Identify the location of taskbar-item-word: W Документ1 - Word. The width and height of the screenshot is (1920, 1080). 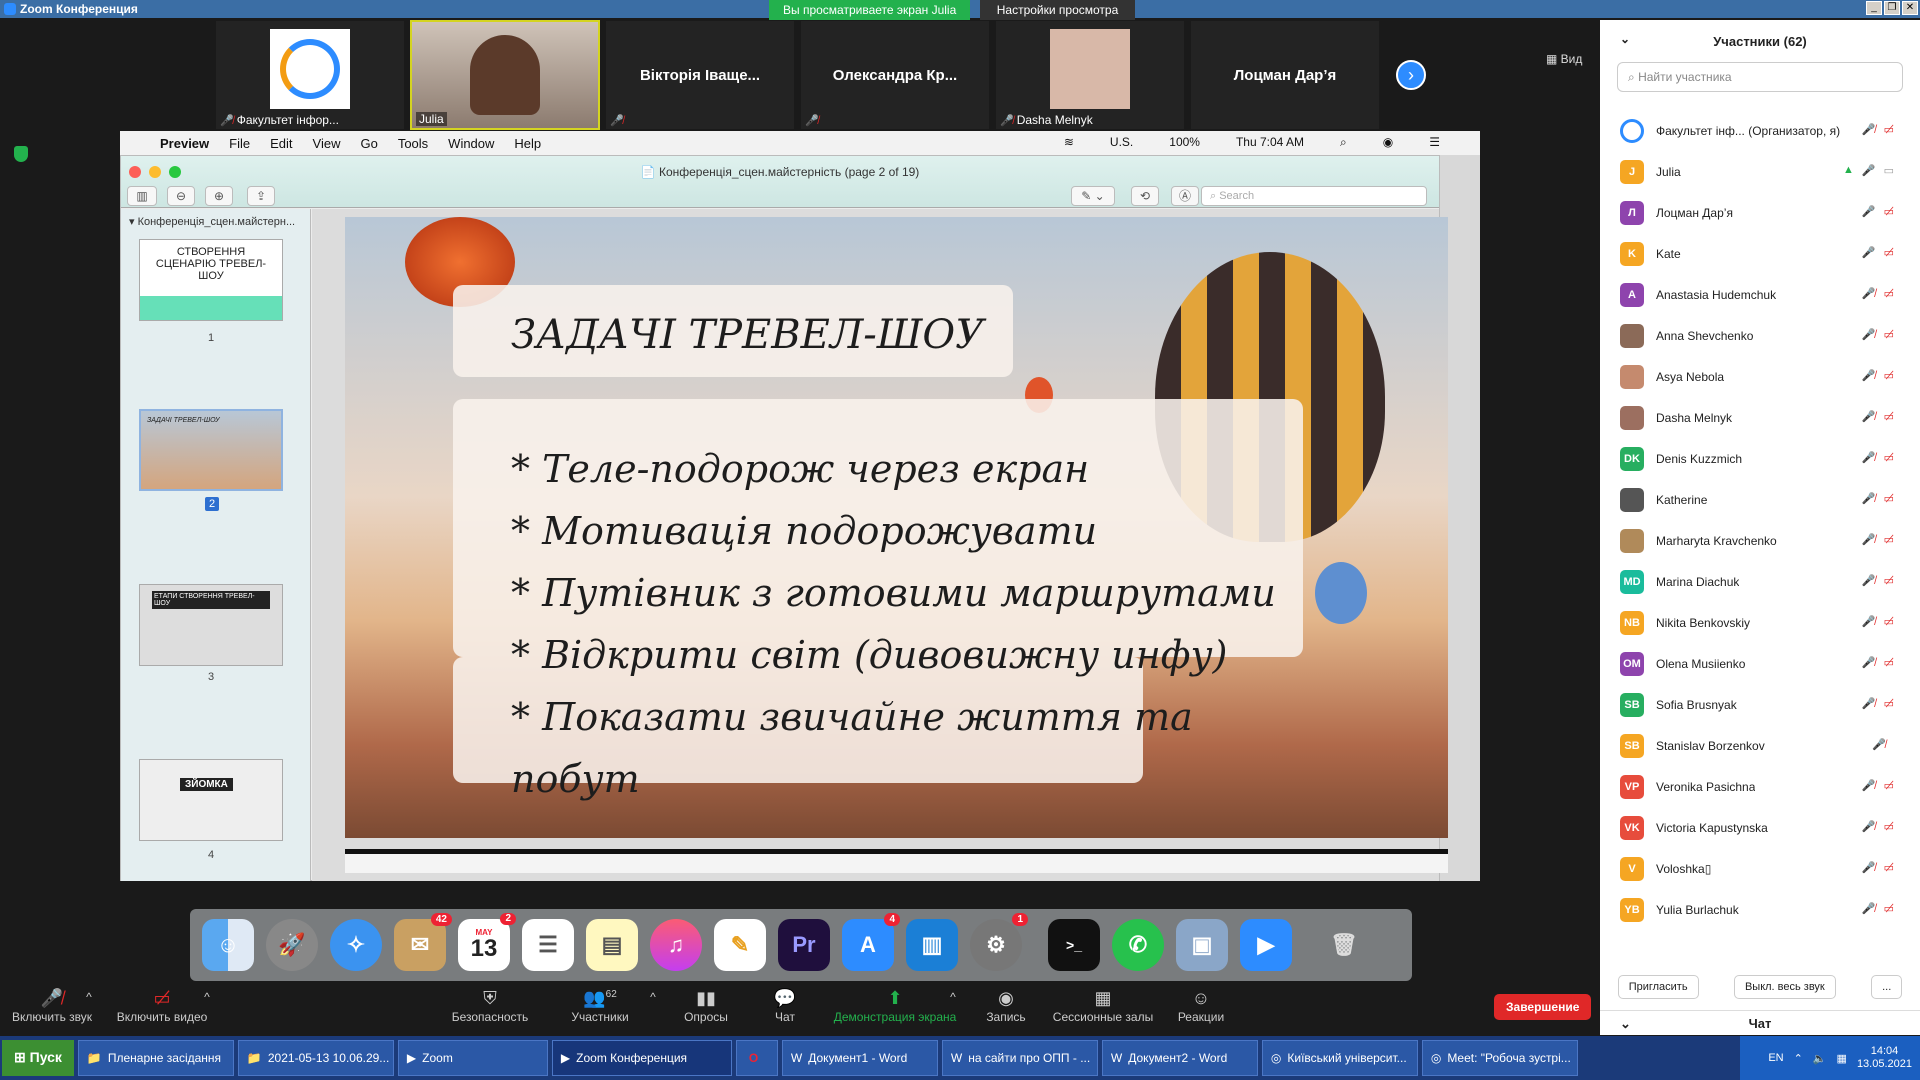
(859, 1058).